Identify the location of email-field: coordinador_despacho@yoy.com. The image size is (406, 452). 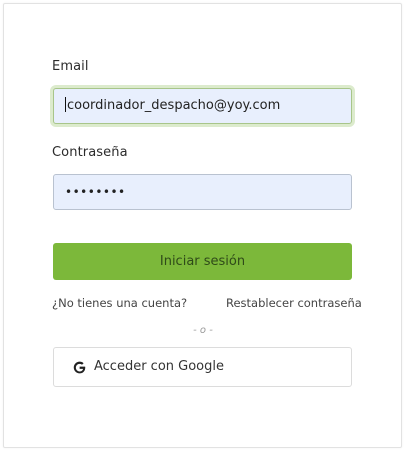
(202, 106).